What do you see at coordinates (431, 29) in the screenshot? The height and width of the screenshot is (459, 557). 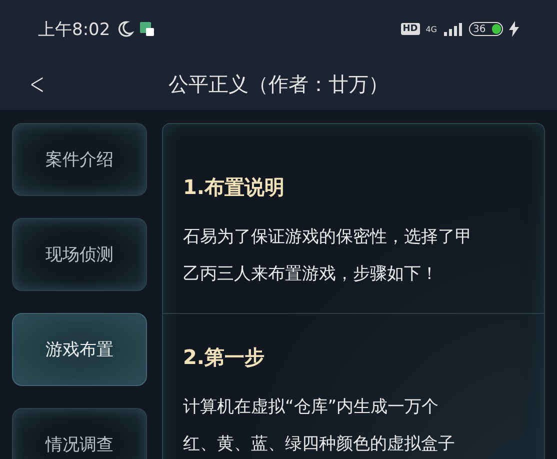 I see `network-label: 4G` at bounding box center [431, 29].